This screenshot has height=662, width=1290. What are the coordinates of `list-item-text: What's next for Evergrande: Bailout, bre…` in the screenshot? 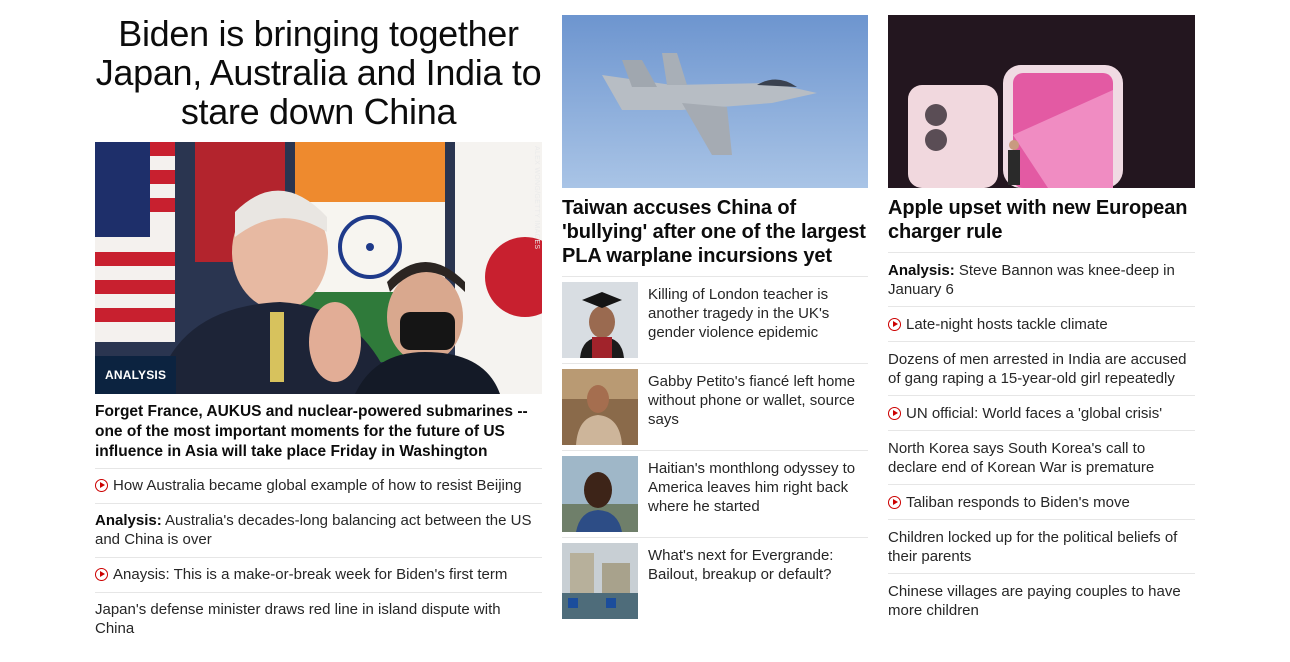 It's located at (753, 581).